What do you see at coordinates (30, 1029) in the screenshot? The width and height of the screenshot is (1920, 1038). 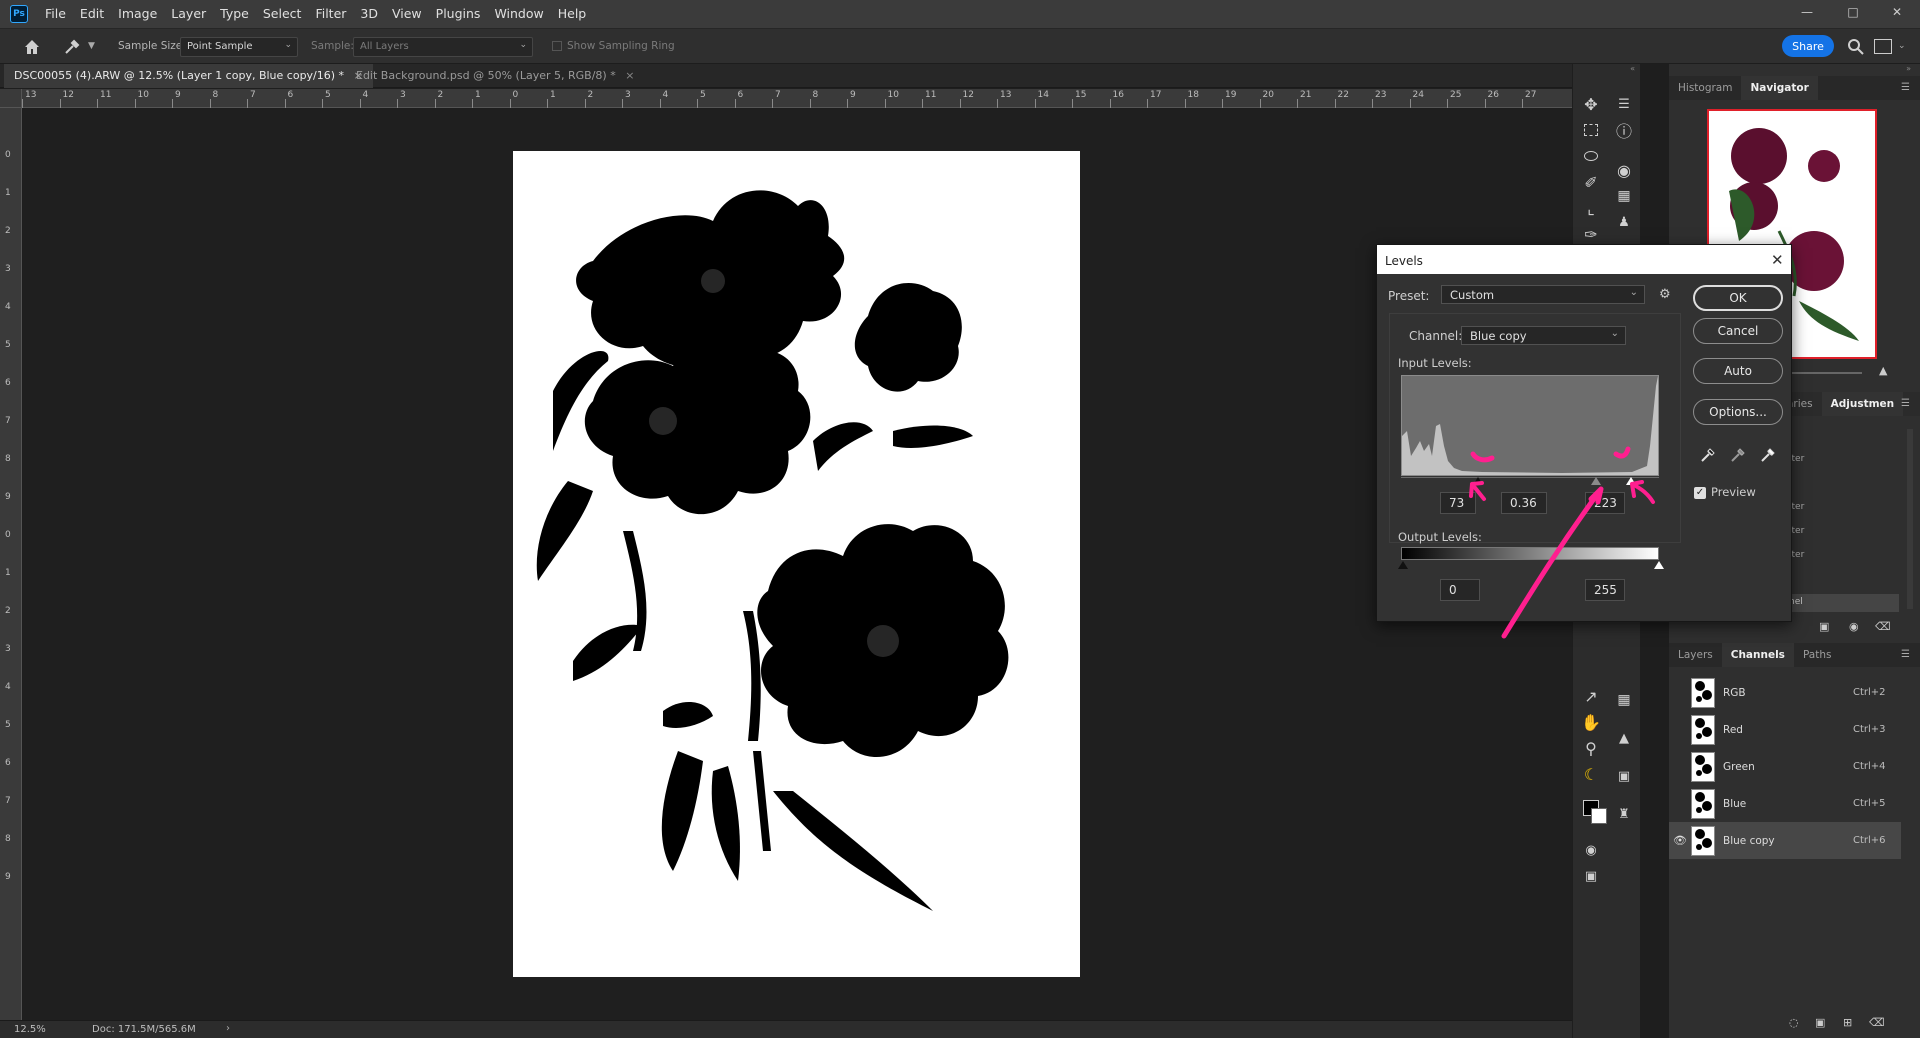 I see `zoom-level: 12.5%` at bounding box center [30, 1029].